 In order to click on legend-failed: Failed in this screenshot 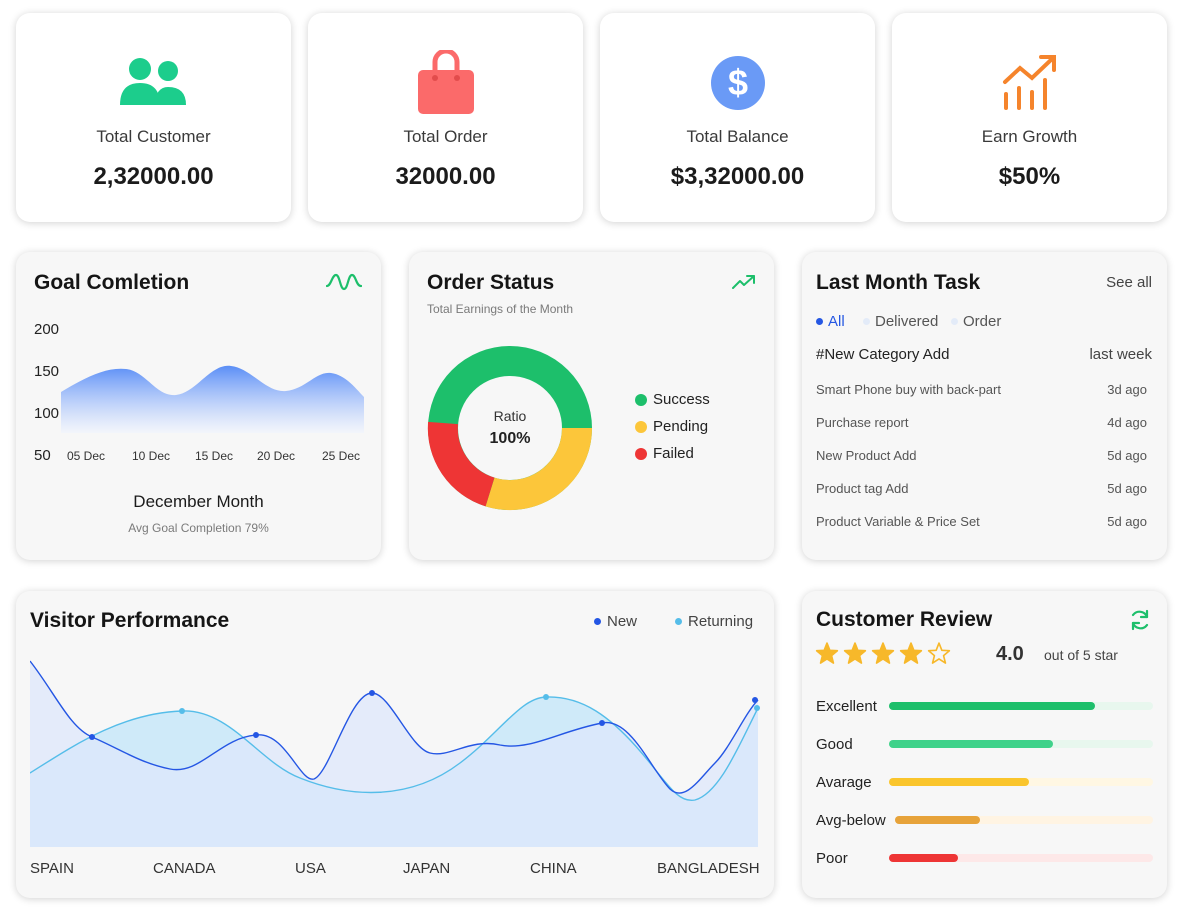, I will do `click(664, 453)`.